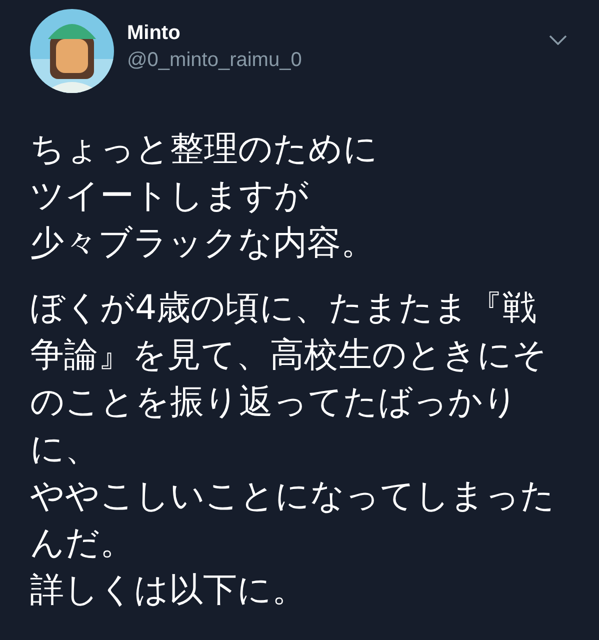 Image resolution: width=599 pixels, height=640 pixels. What do you see at coordinates (558, 40) in the screenshot?
I see `chevron-down-icon` at bounding box center [558, 40].